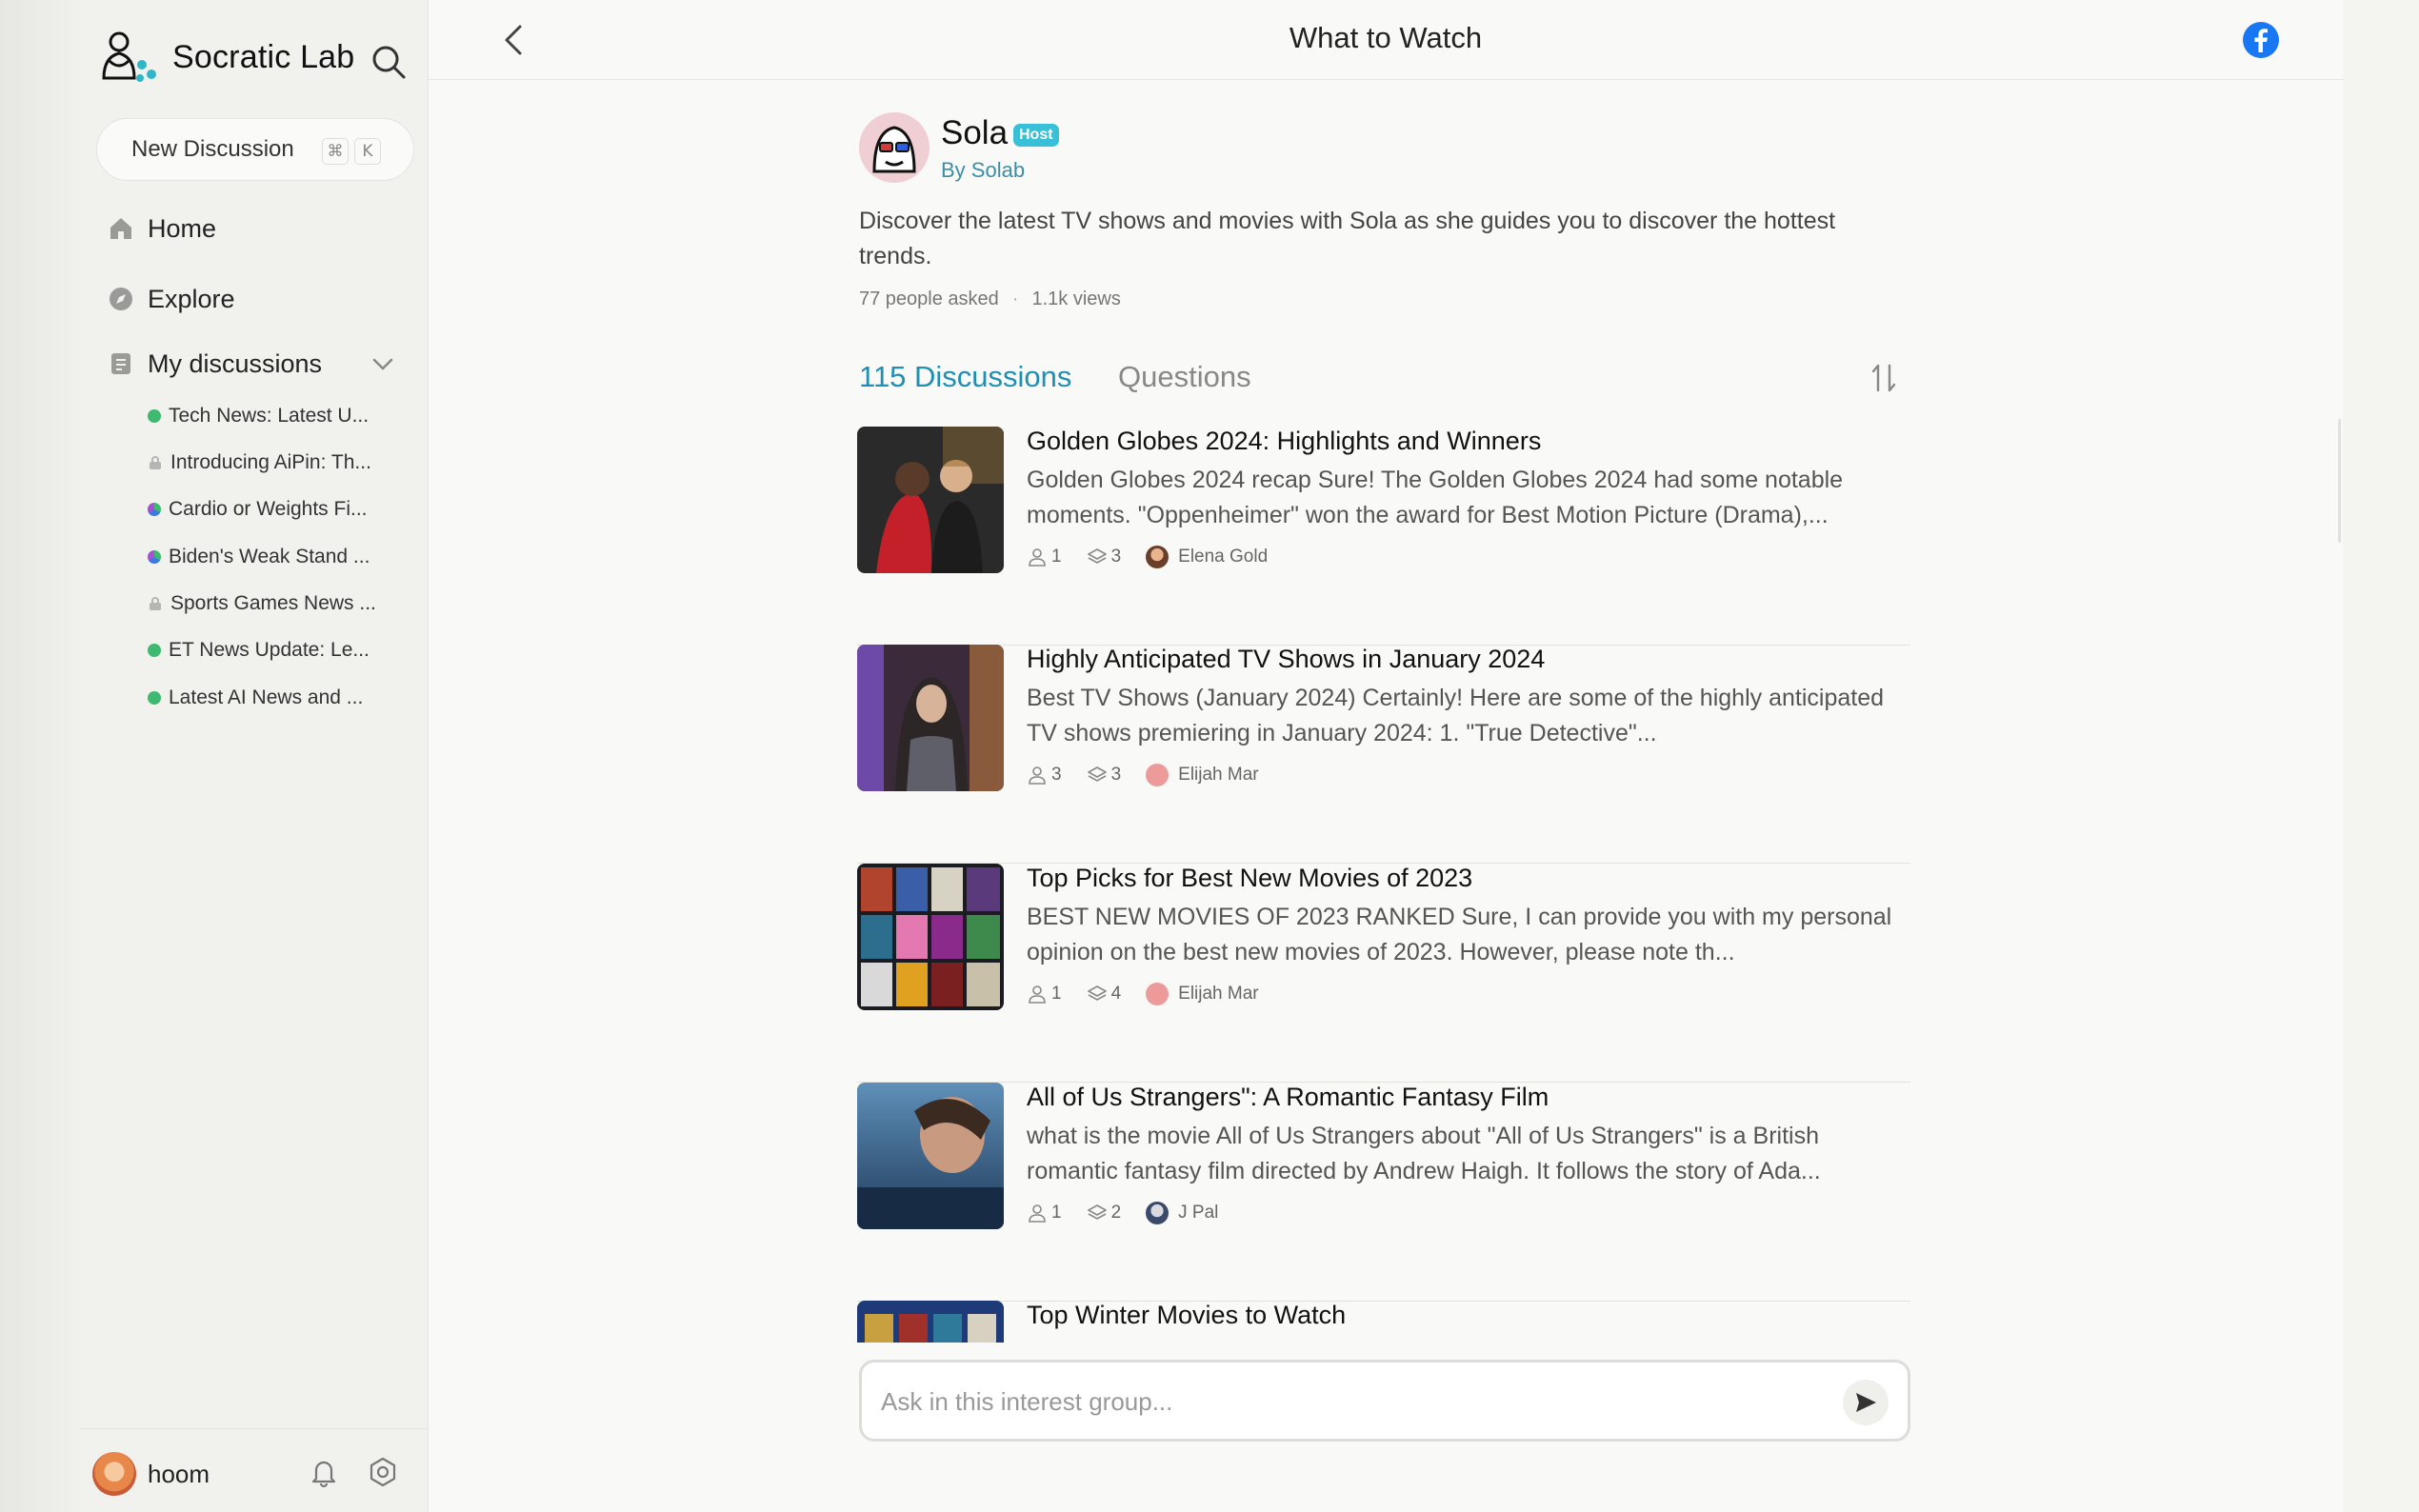  I want to click on card-title: Top Winter Movies to Watch, so click(1186, 1315).